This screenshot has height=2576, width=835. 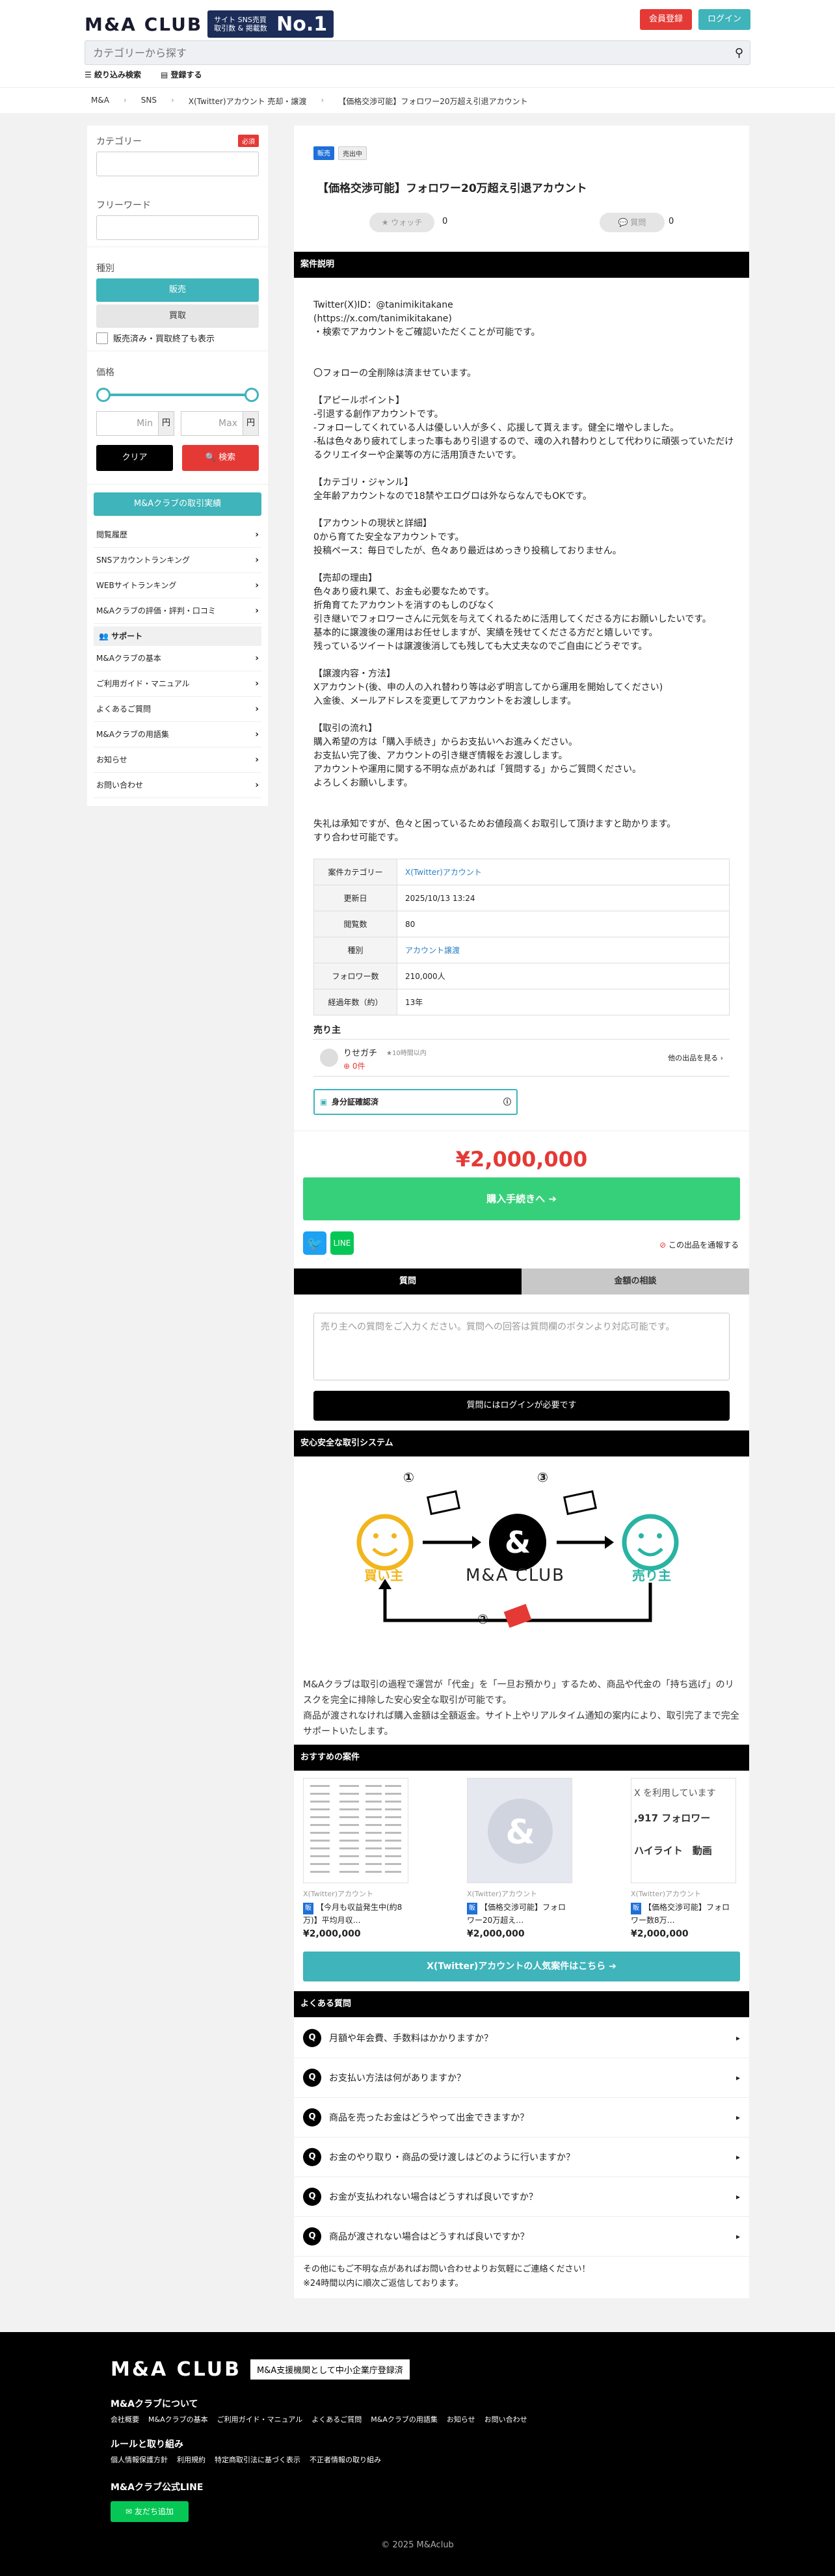 What do you see at coordinates (724, 19) in the screenshot?
I see `login-button: ログイン` at bounding box center [724, 19].